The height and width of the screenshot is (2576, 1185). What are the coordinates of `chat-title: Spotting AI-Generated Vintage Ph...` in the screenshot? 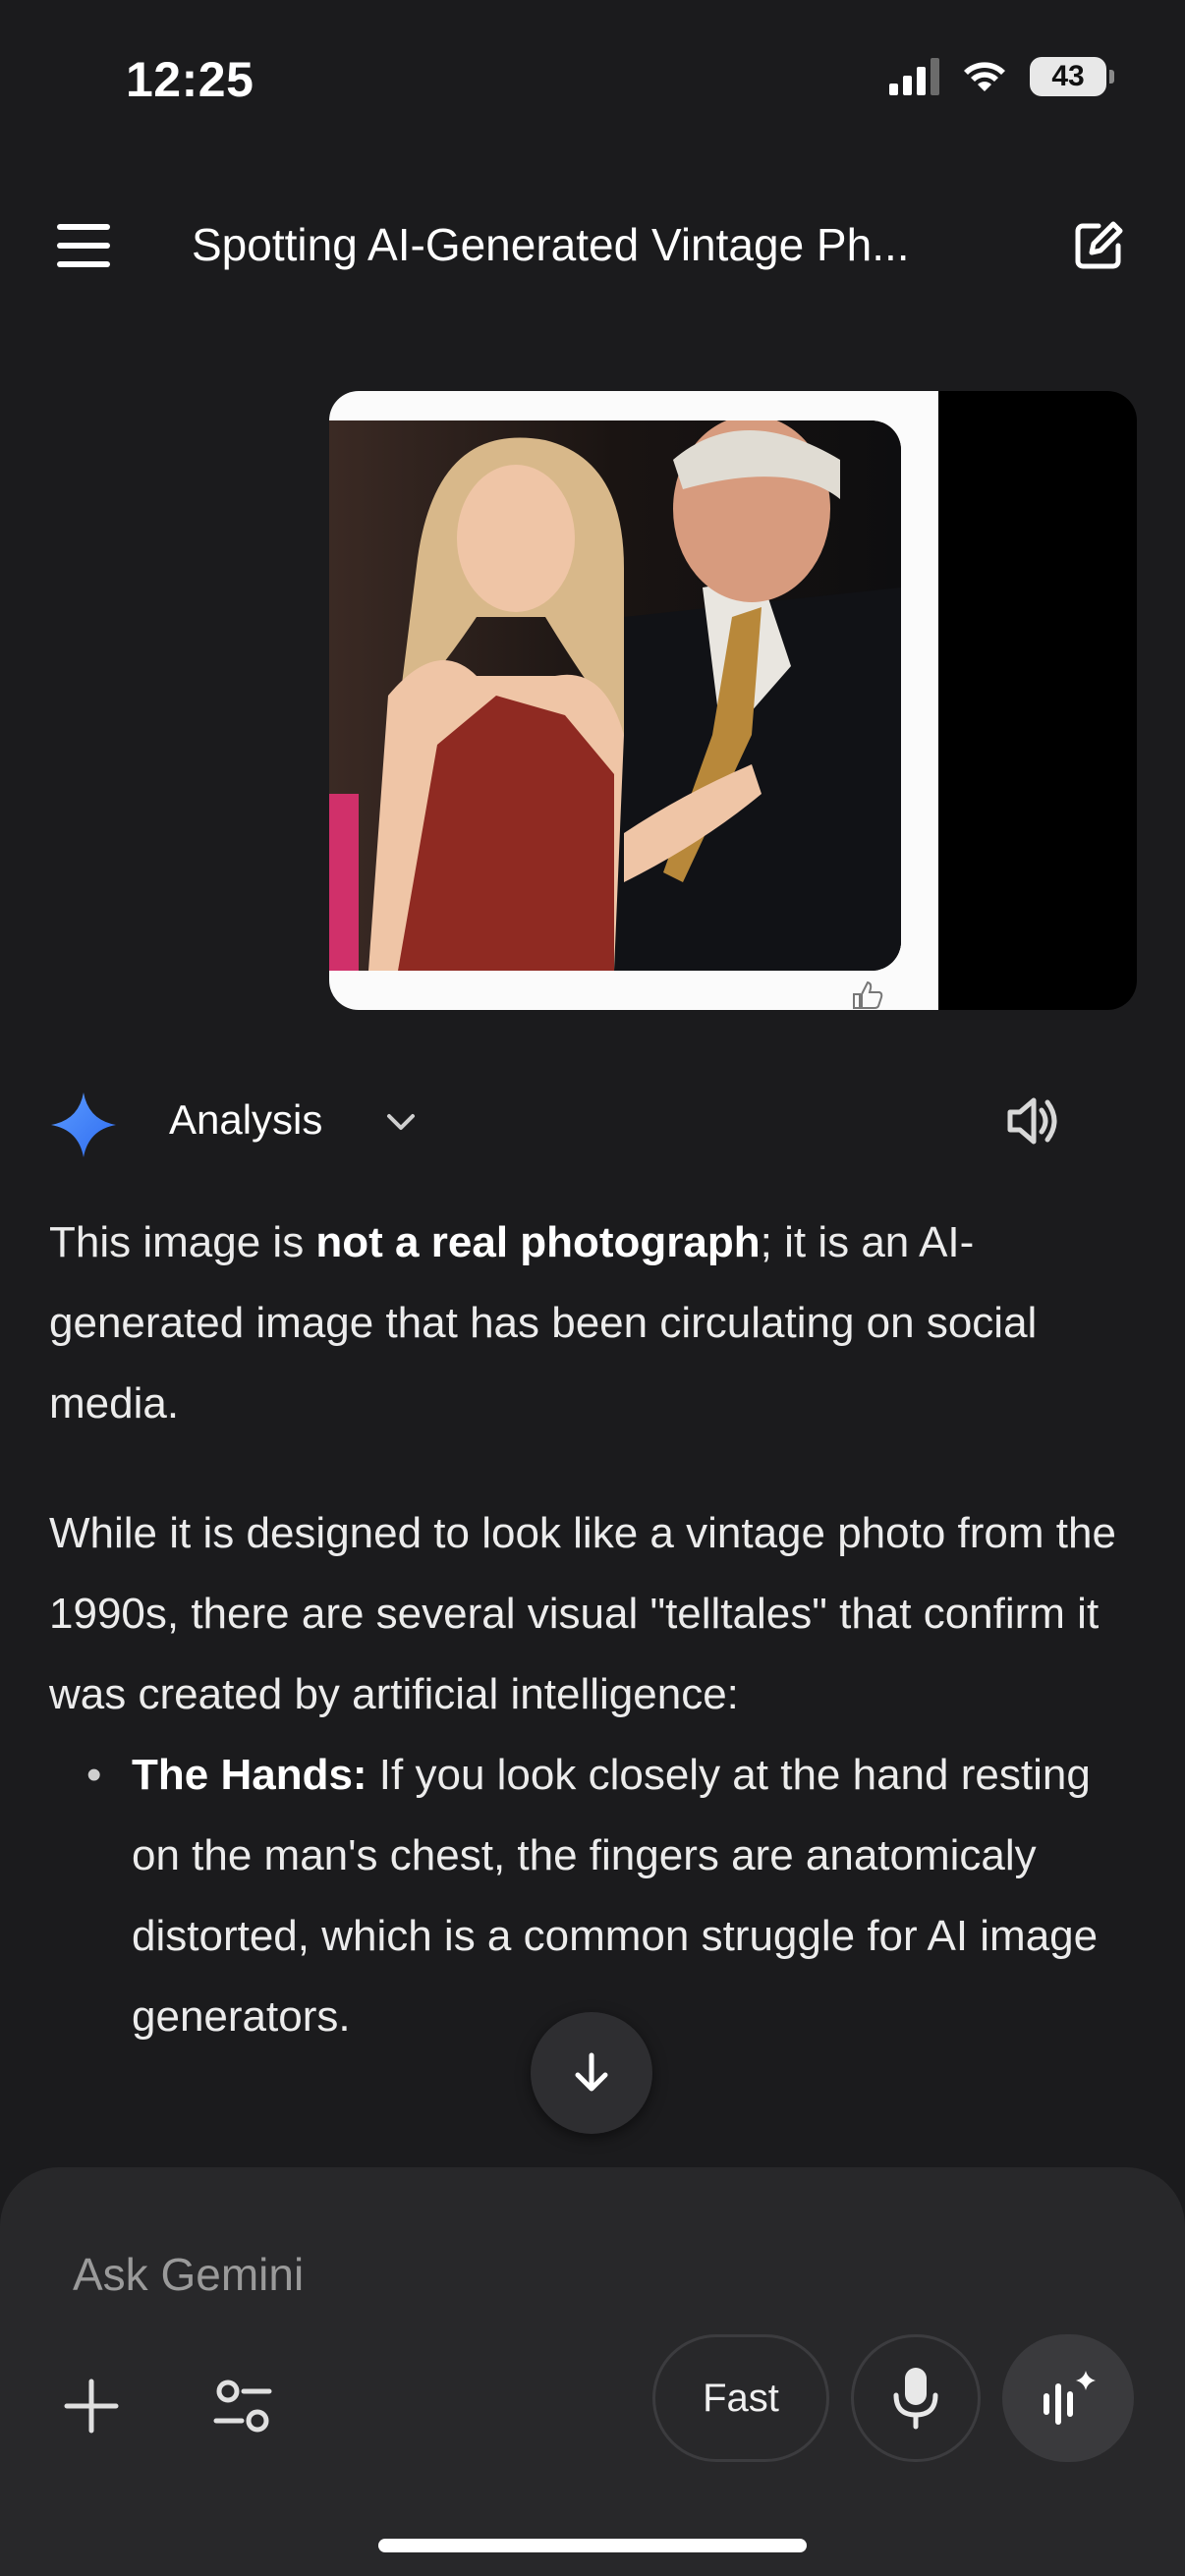 It's located at (551, 244).